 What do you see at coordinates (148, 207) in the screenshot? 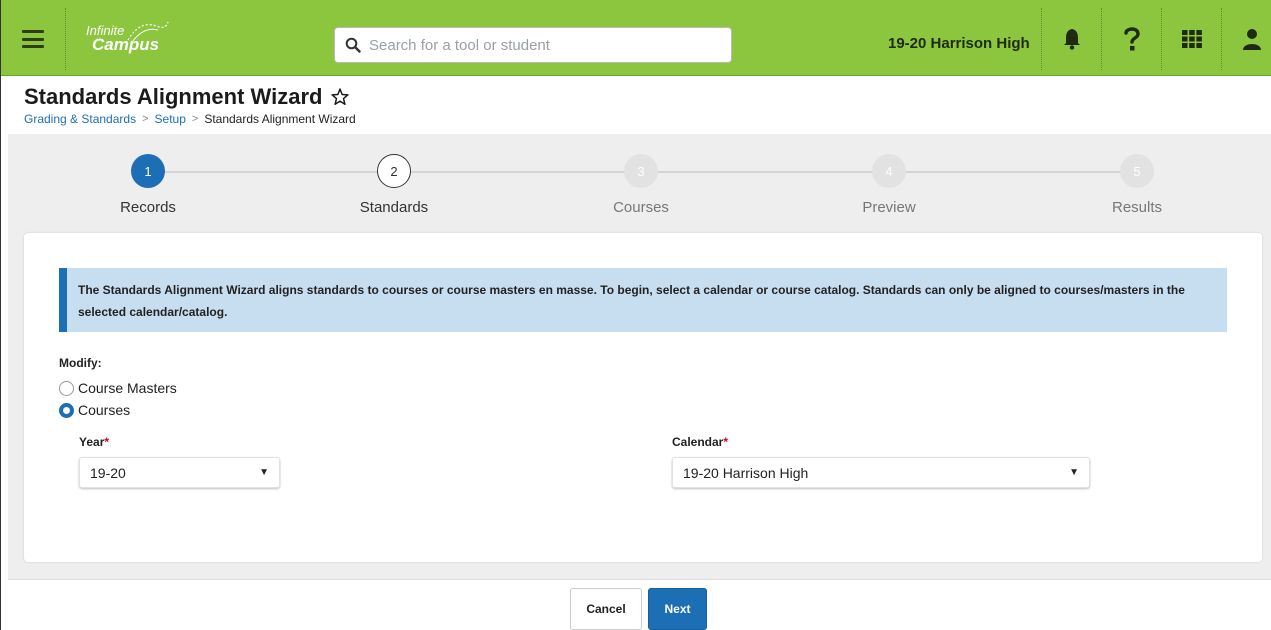
I see `step-label: Records` at bounding box center [148, 207].